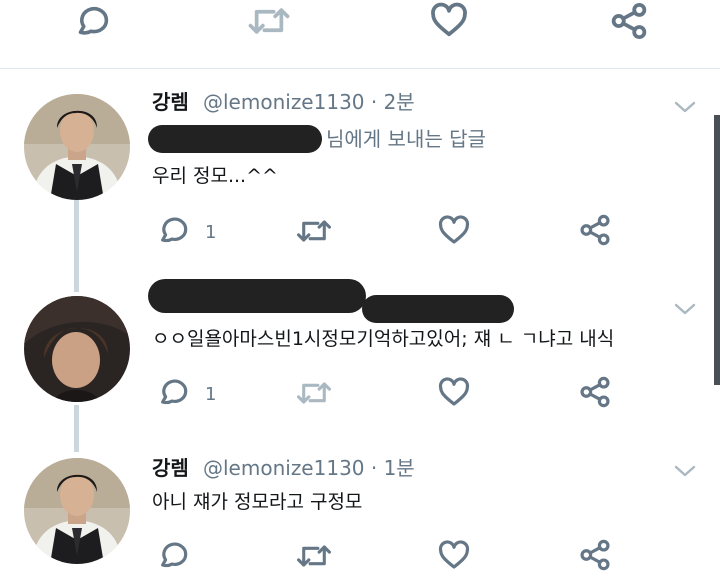 This screenshot has width=720, height=579. I want to click on handle-and-time: @lemonize1130 · 2분, so click(309, 102).